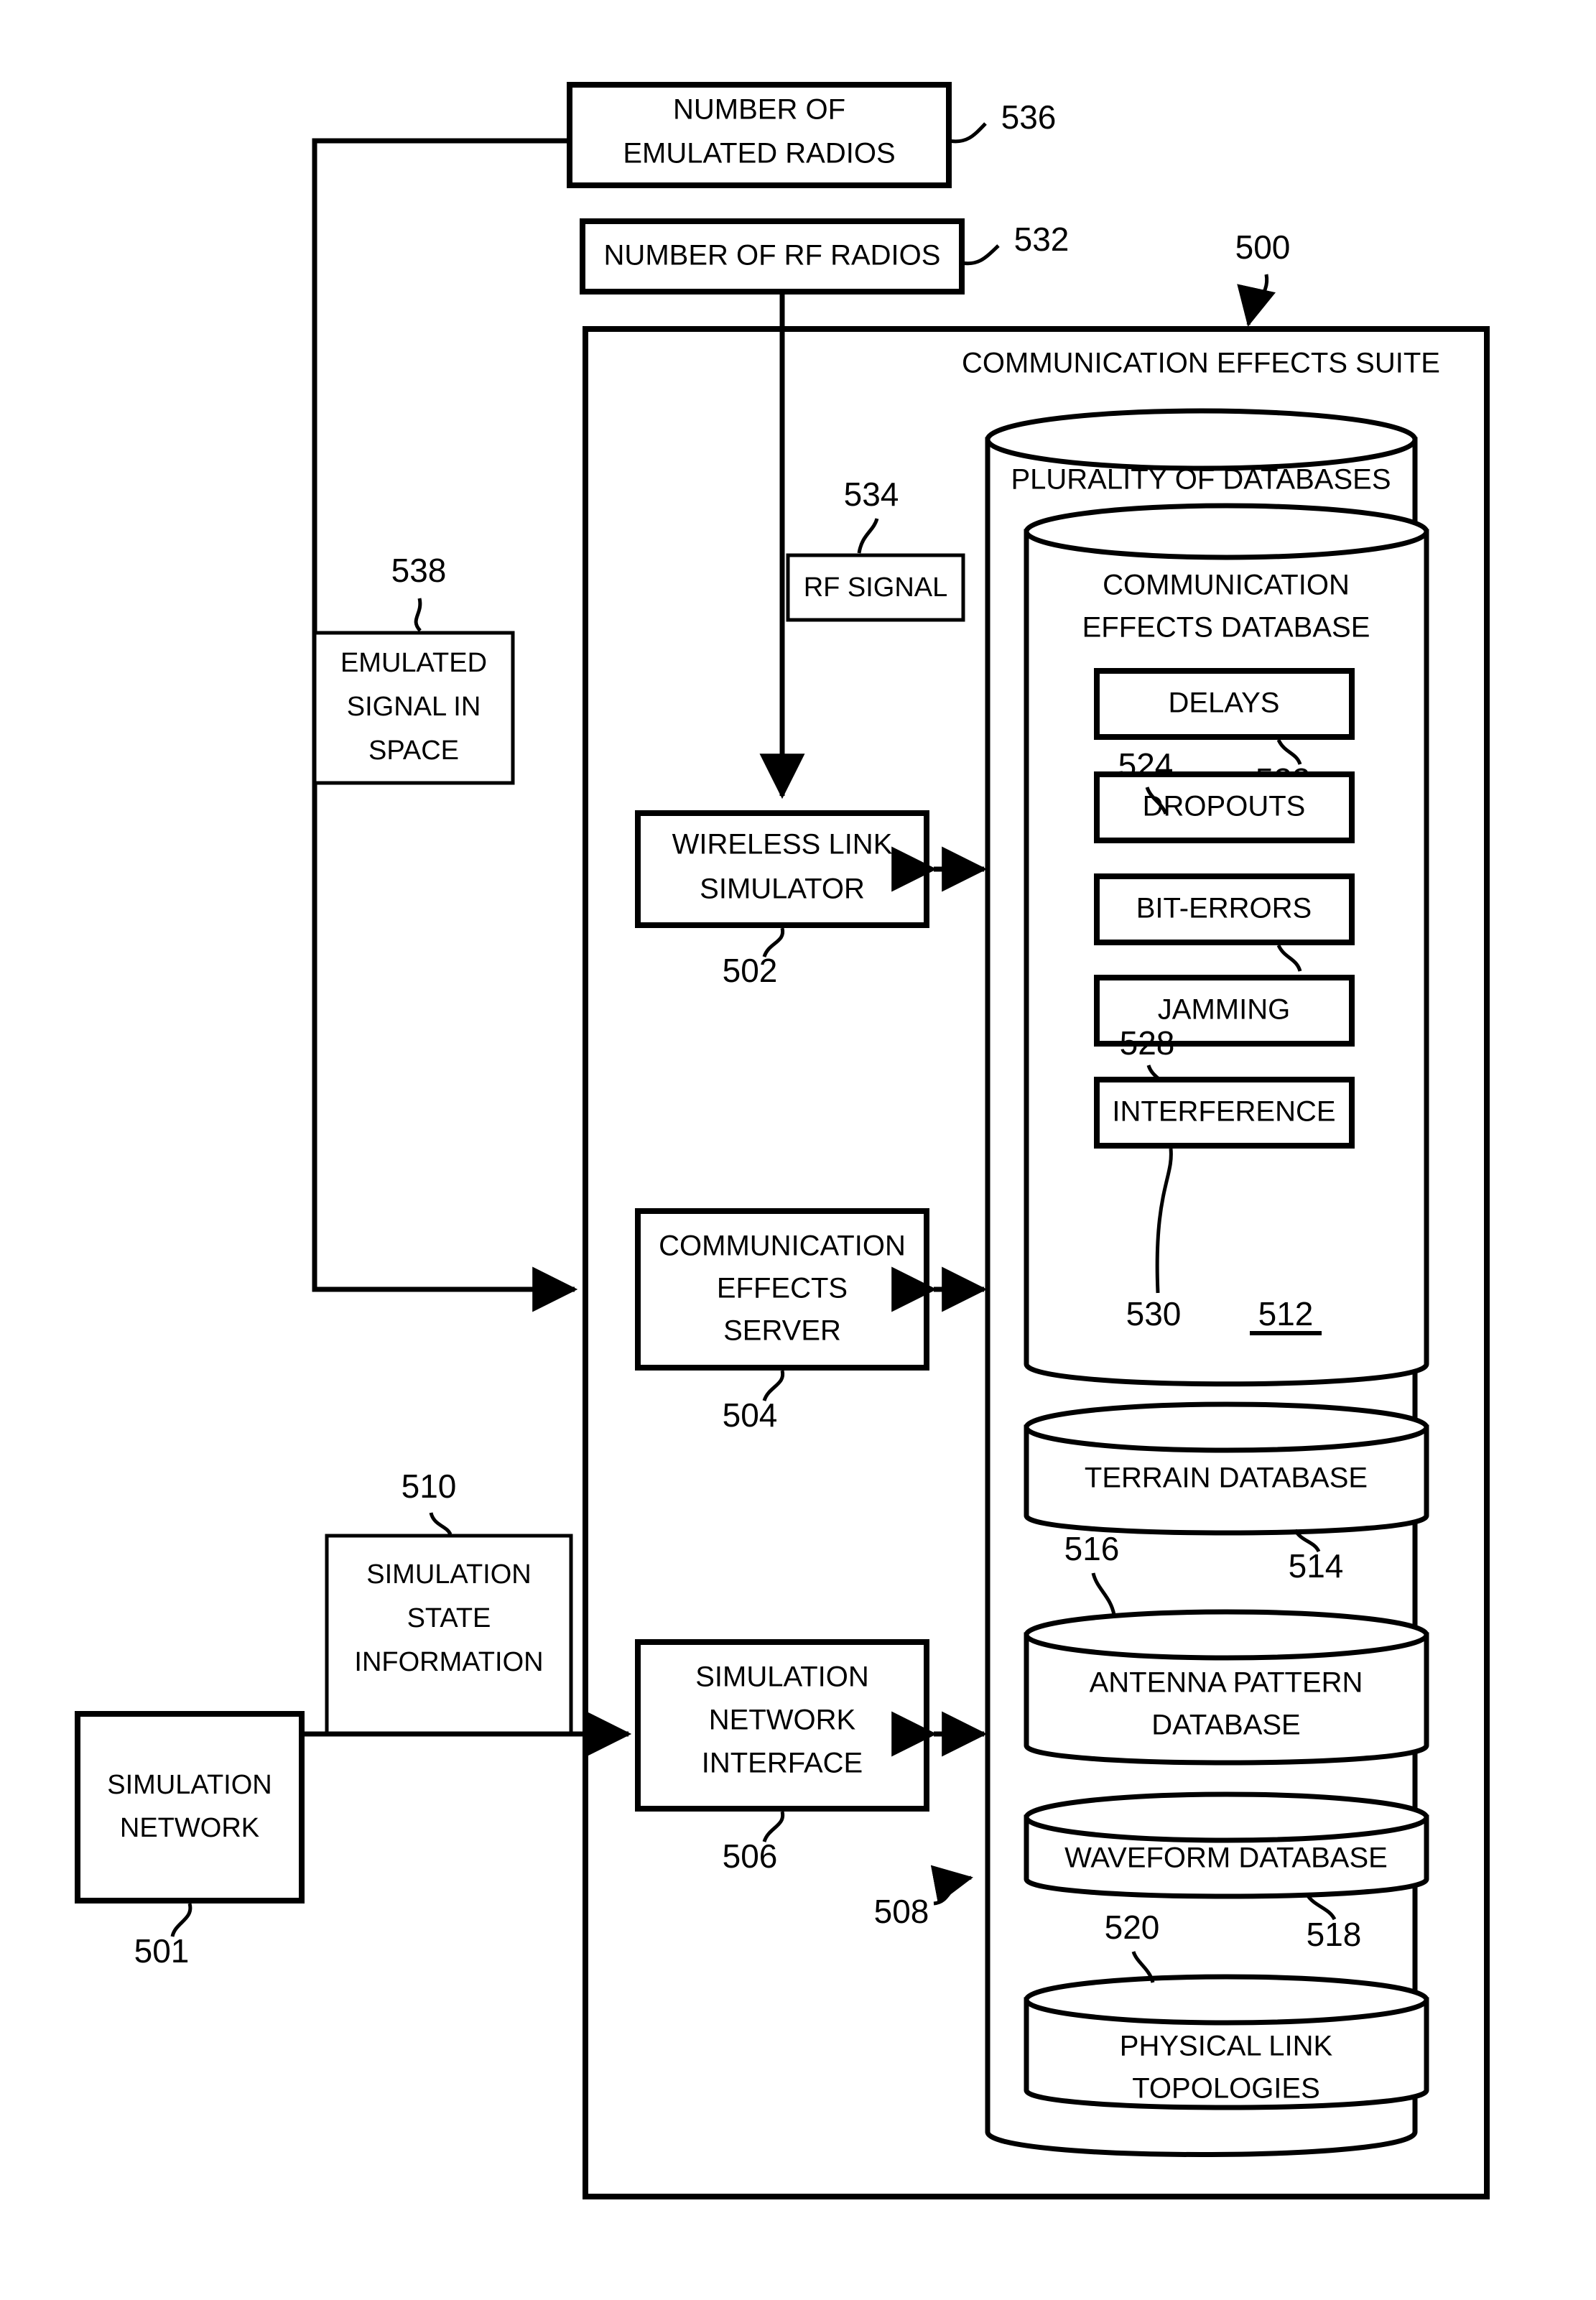  I want to click on effect-label-delays: DELAYS, so click(1224, 703).